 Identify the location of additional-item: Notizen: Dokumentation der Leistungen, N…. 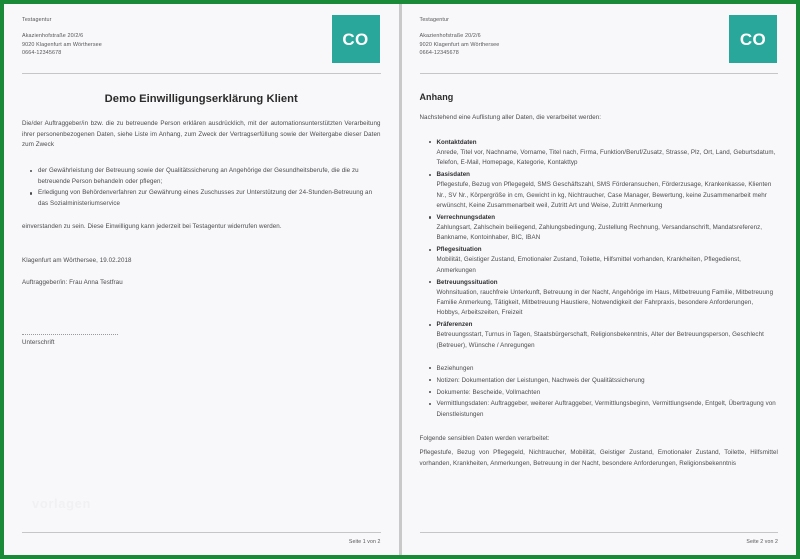
(540, 380).